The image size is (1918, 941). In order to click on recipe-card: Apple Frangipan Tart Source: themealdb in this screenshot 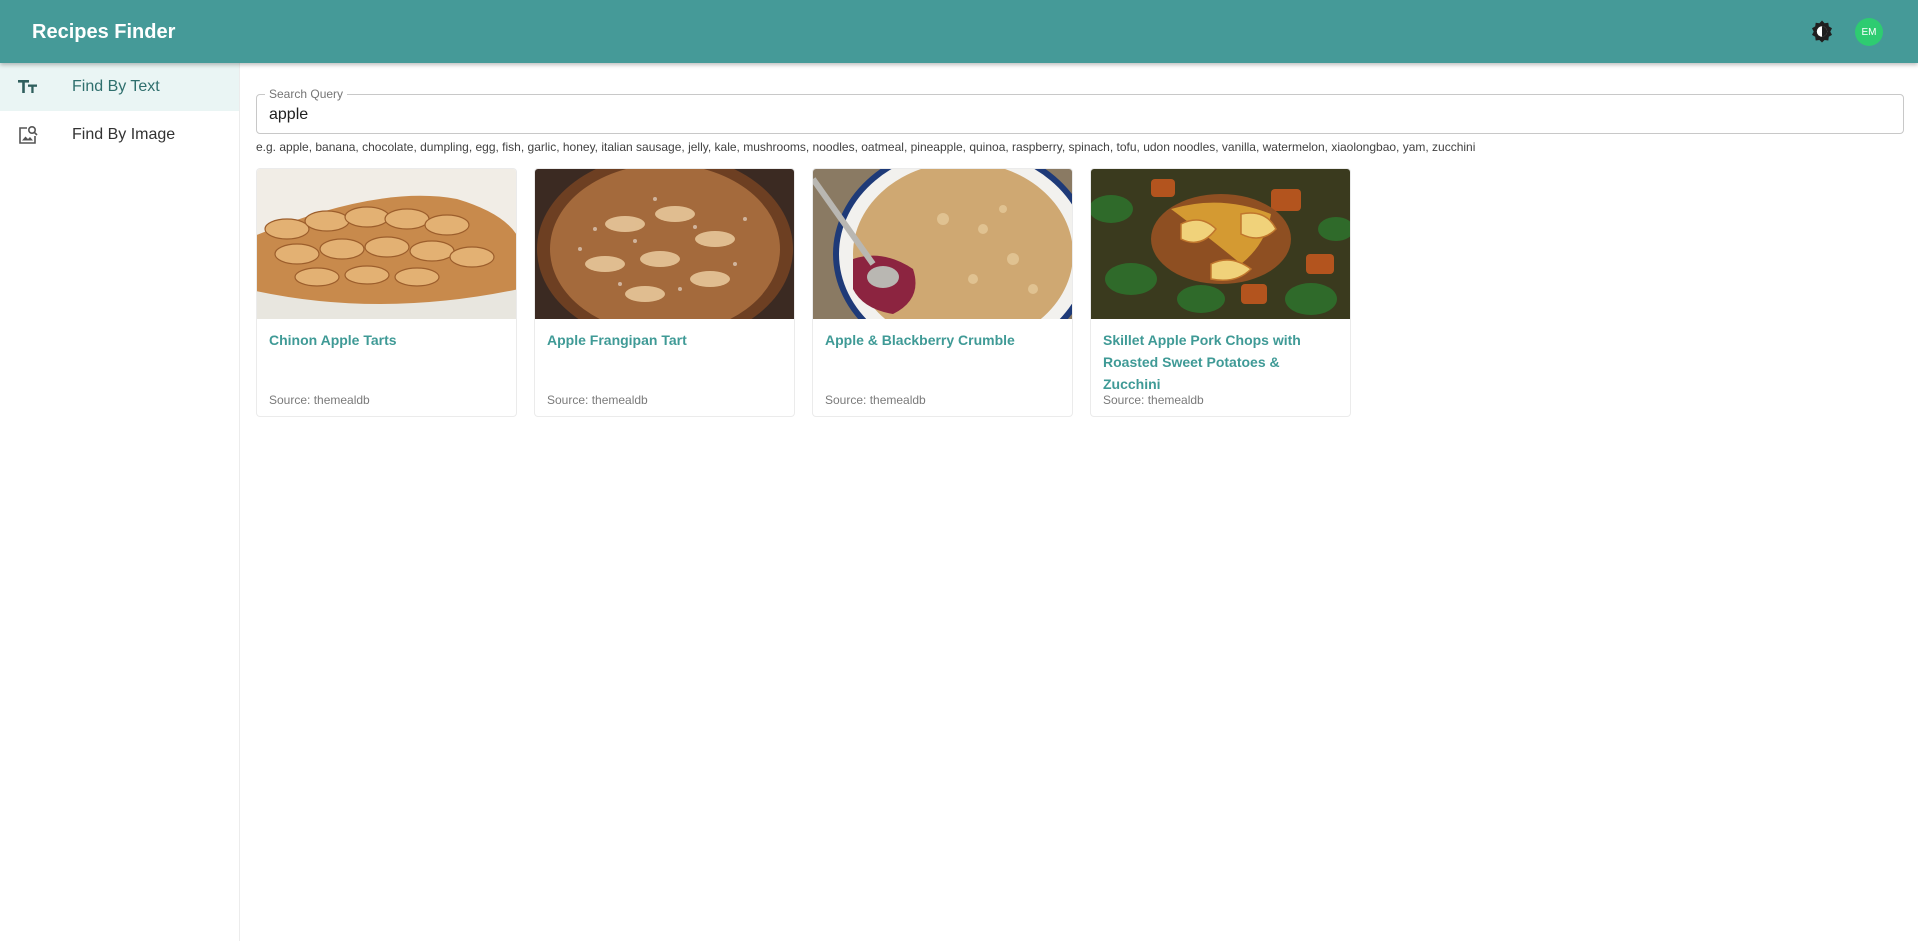, I will do `click(664, 292)`.